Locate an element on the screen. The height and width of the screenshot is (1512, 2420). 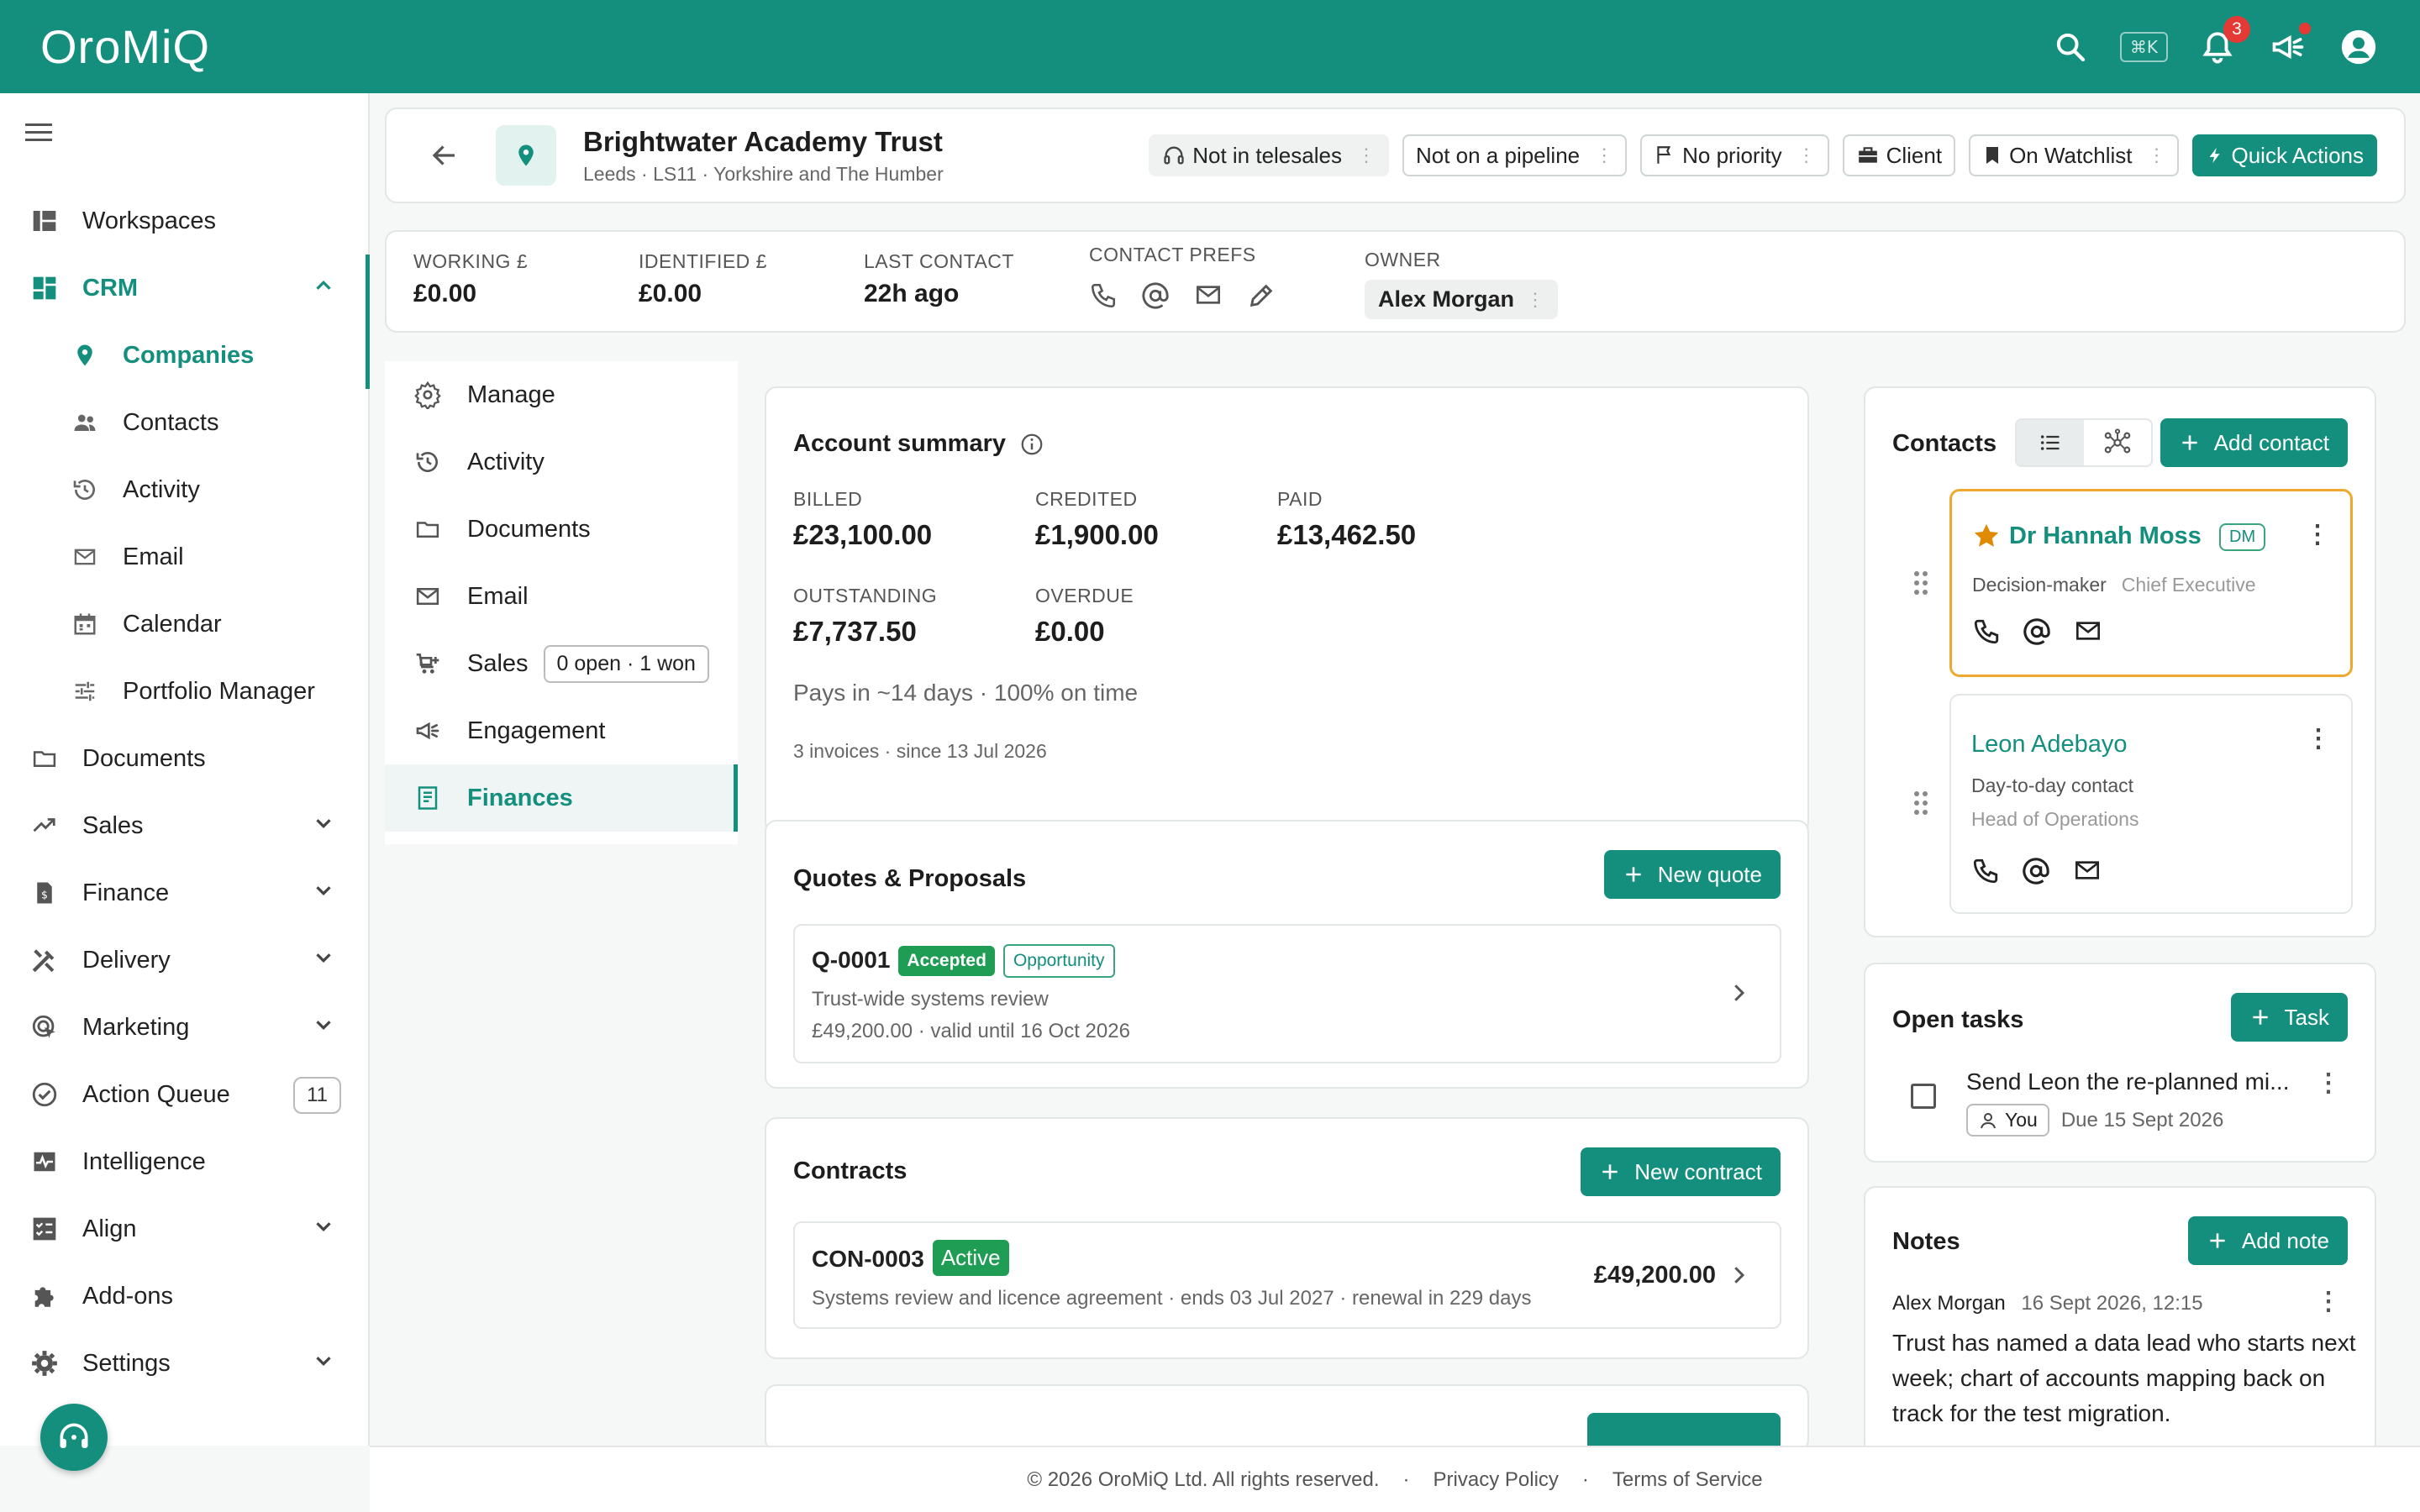
history-icon is located at coordinates (85, 490).